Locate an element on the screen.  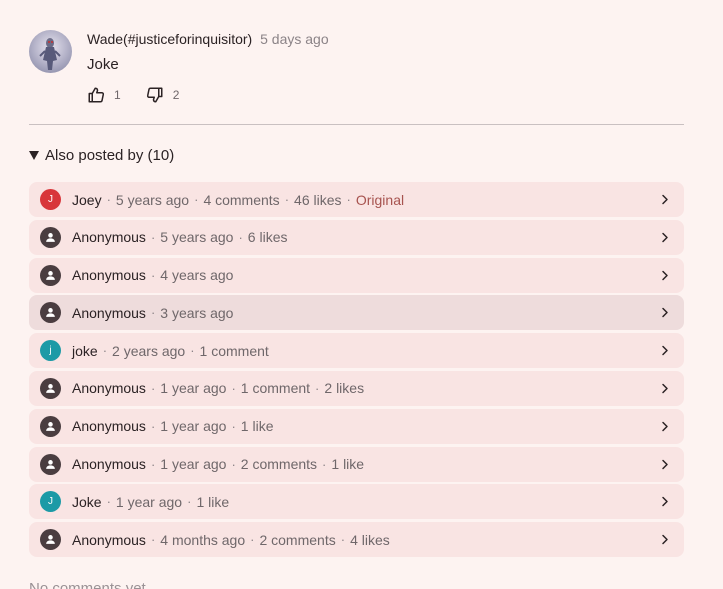
post-timestamp: 3 years ago is located at coordinates (197, 312).